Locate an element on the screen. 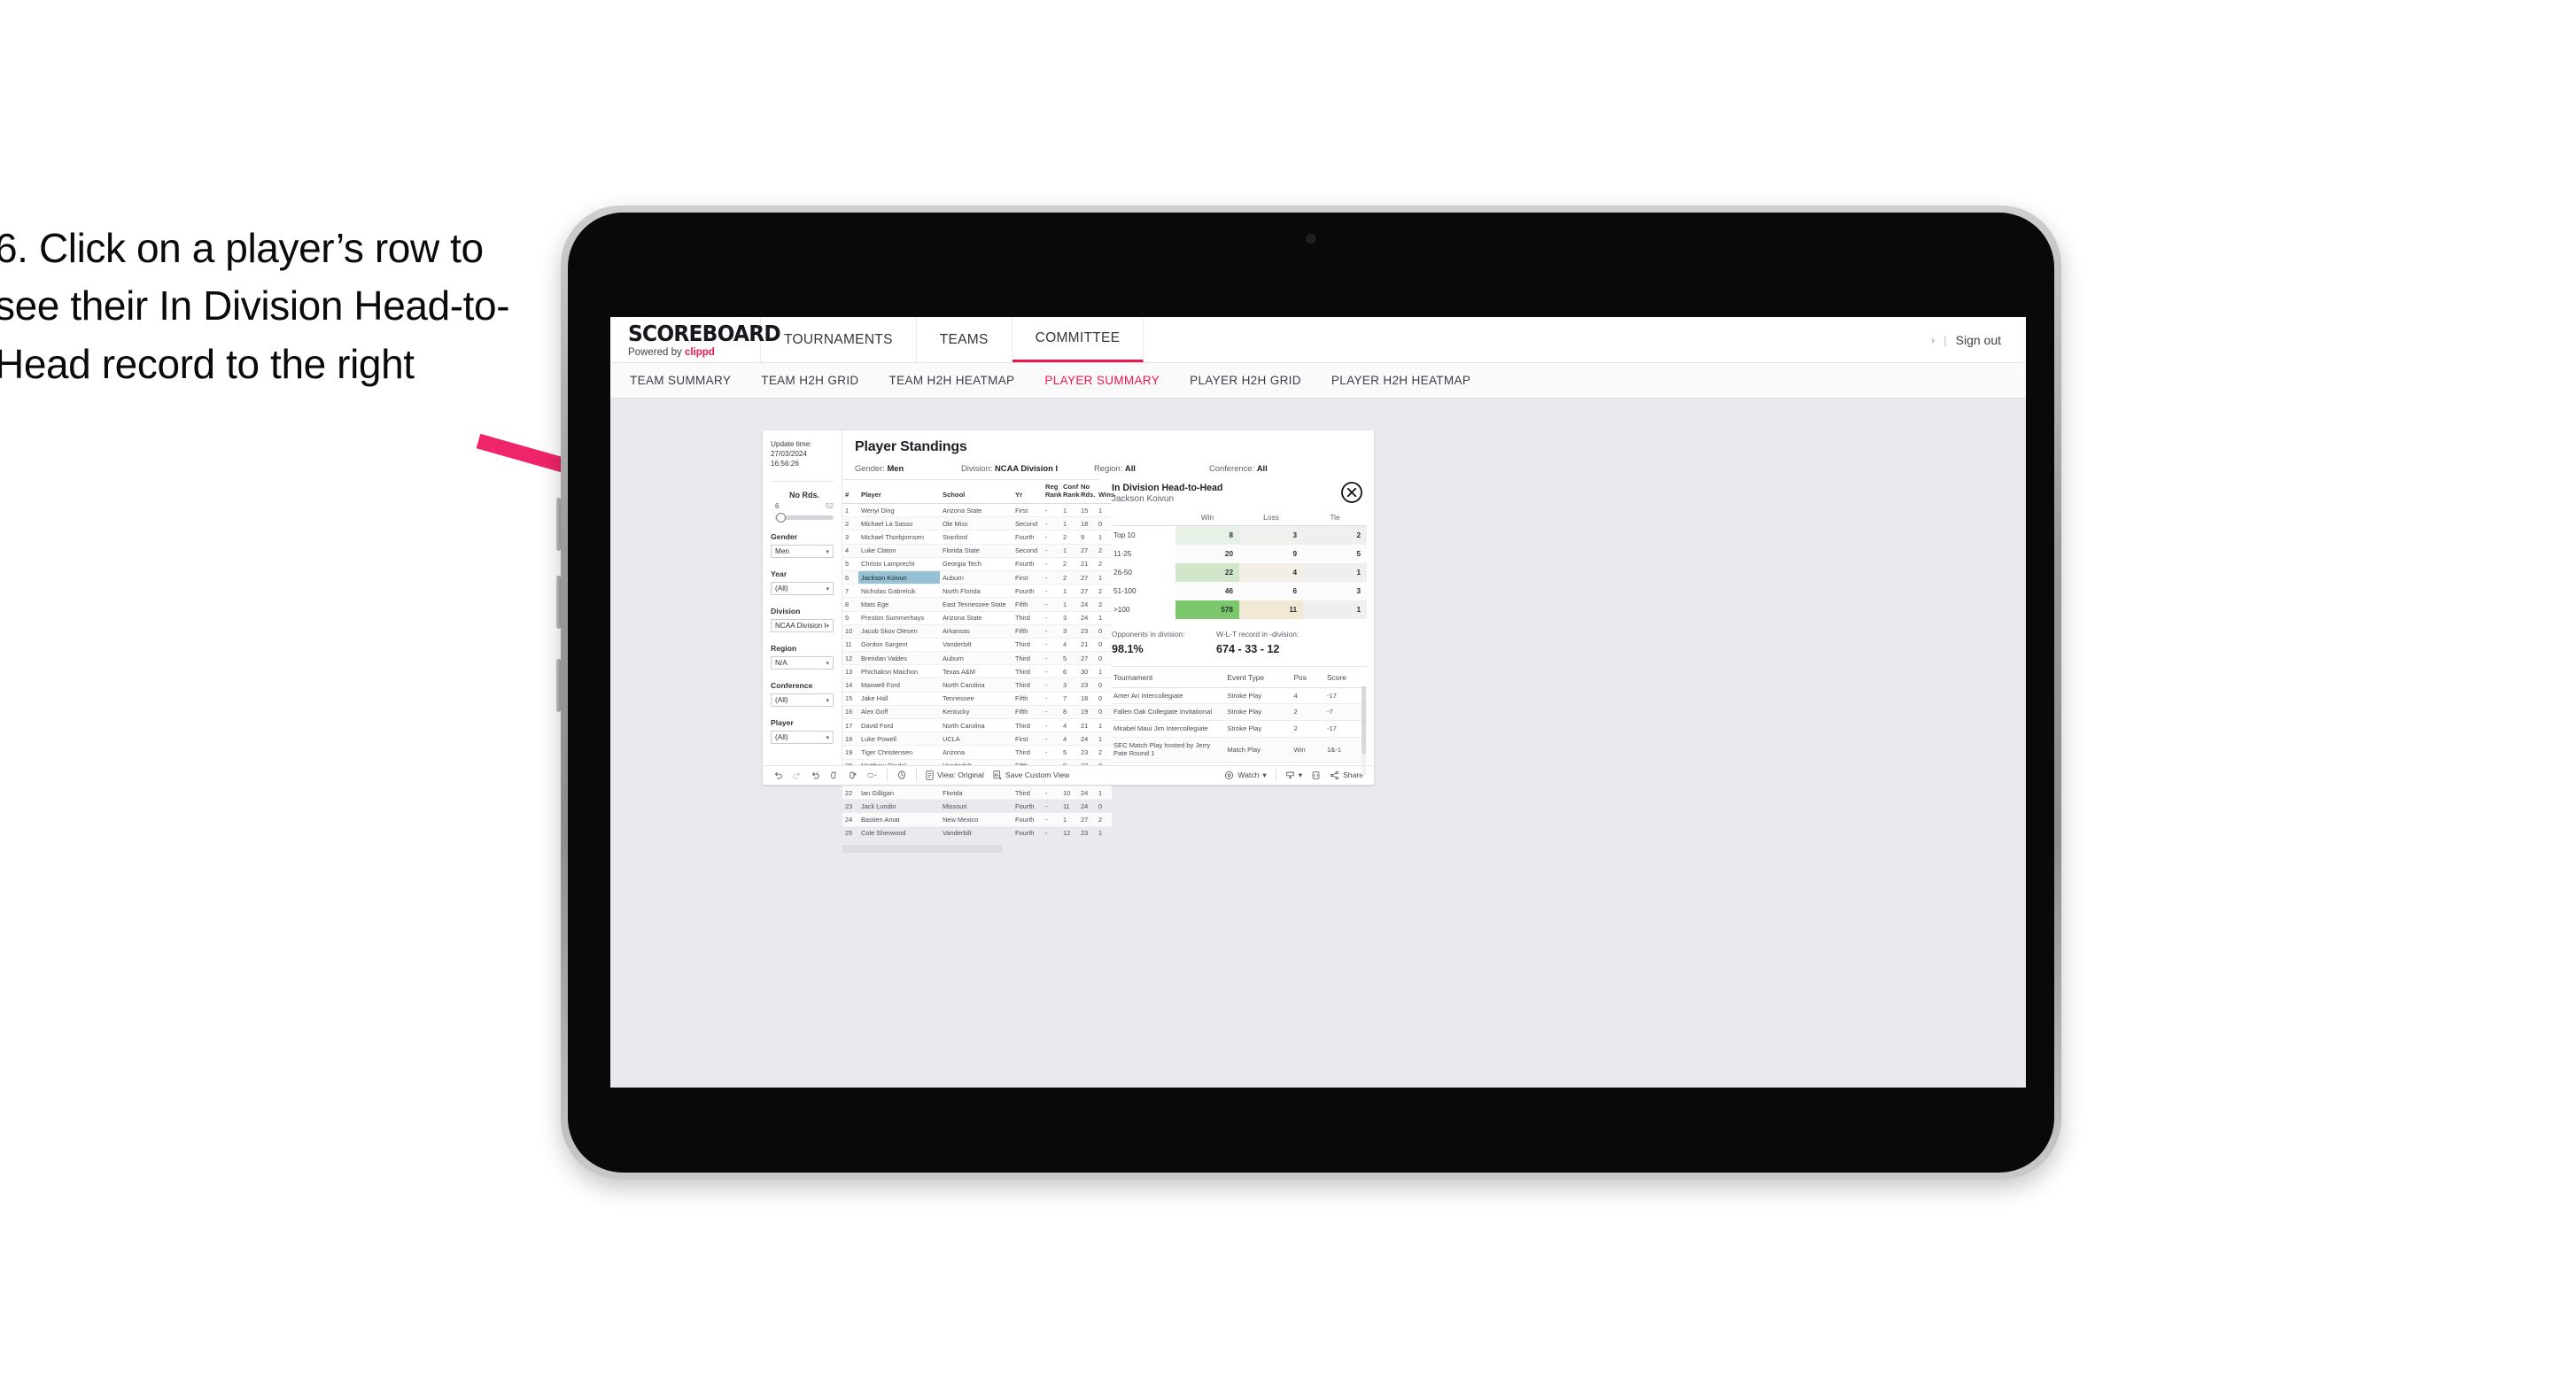 The height and width of the screenshot is (1386, 2576). table-row: 18 Luke Powell UCLA First -4 24 1 is located at coordinates (977, 740).